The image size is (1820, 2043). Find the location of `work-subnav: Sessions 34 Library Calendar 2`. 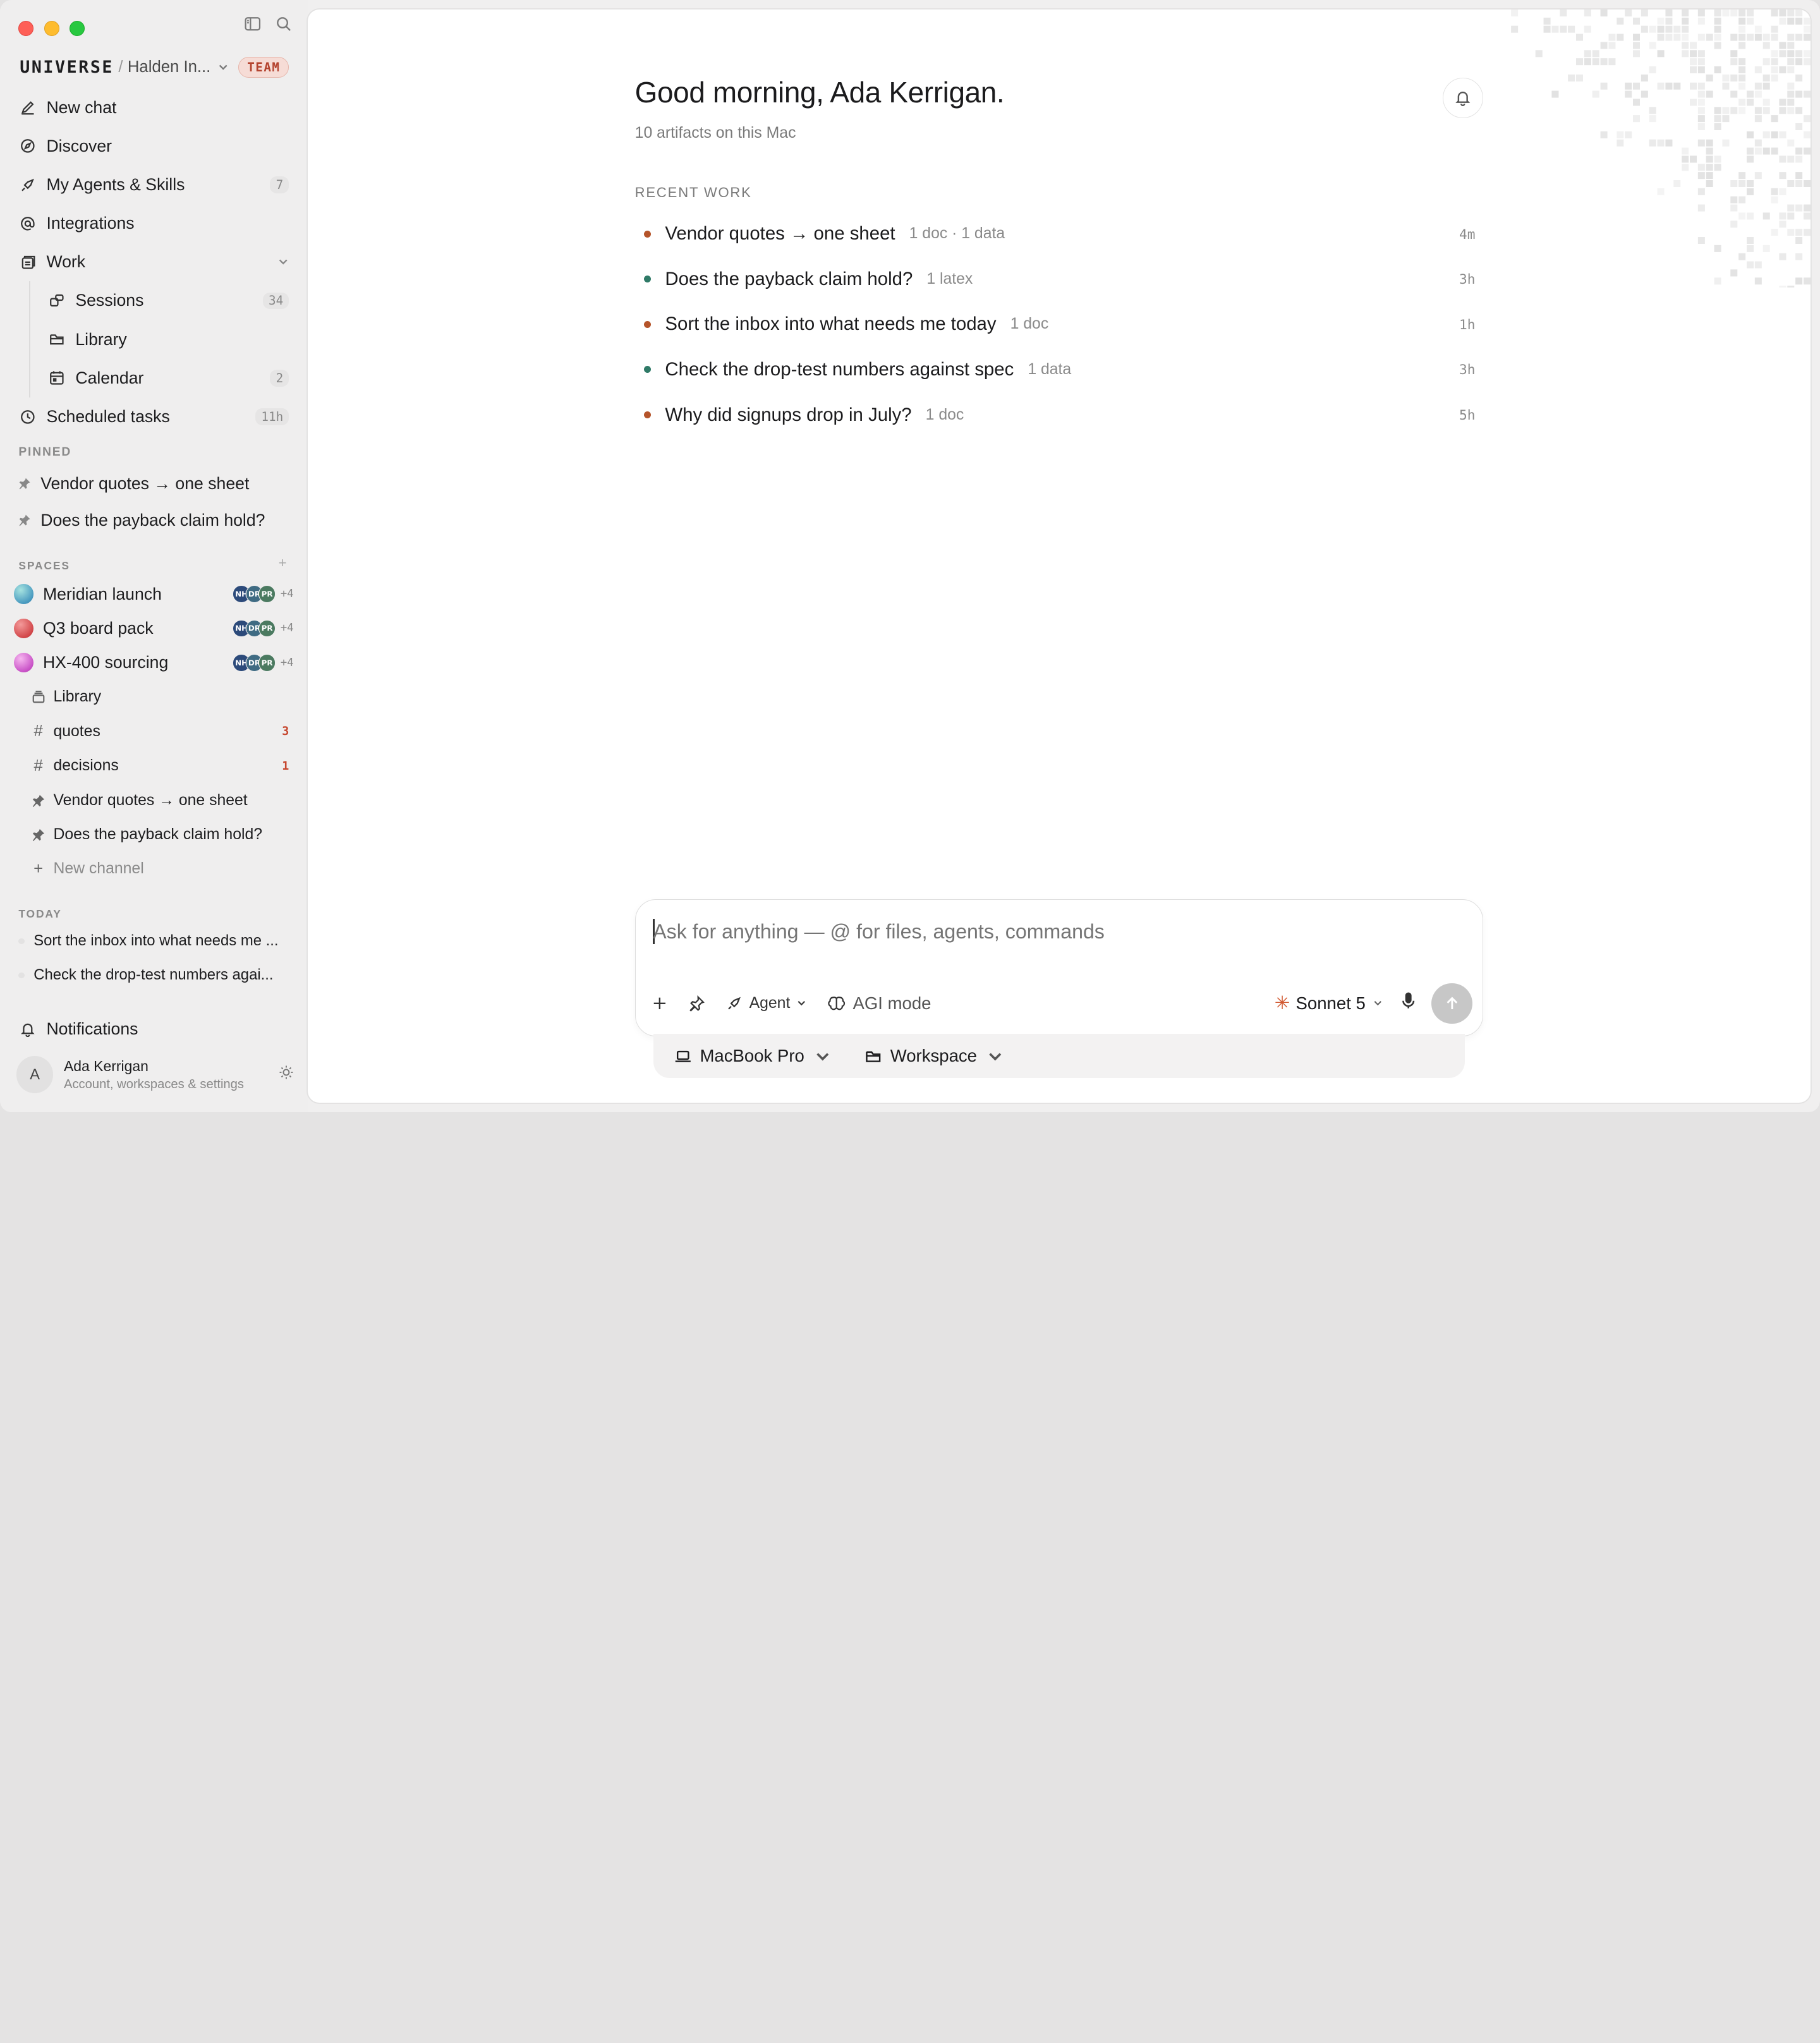

work-subnav: Sessions 34 Library Calendar 2 is located at coordinates (153, 339).